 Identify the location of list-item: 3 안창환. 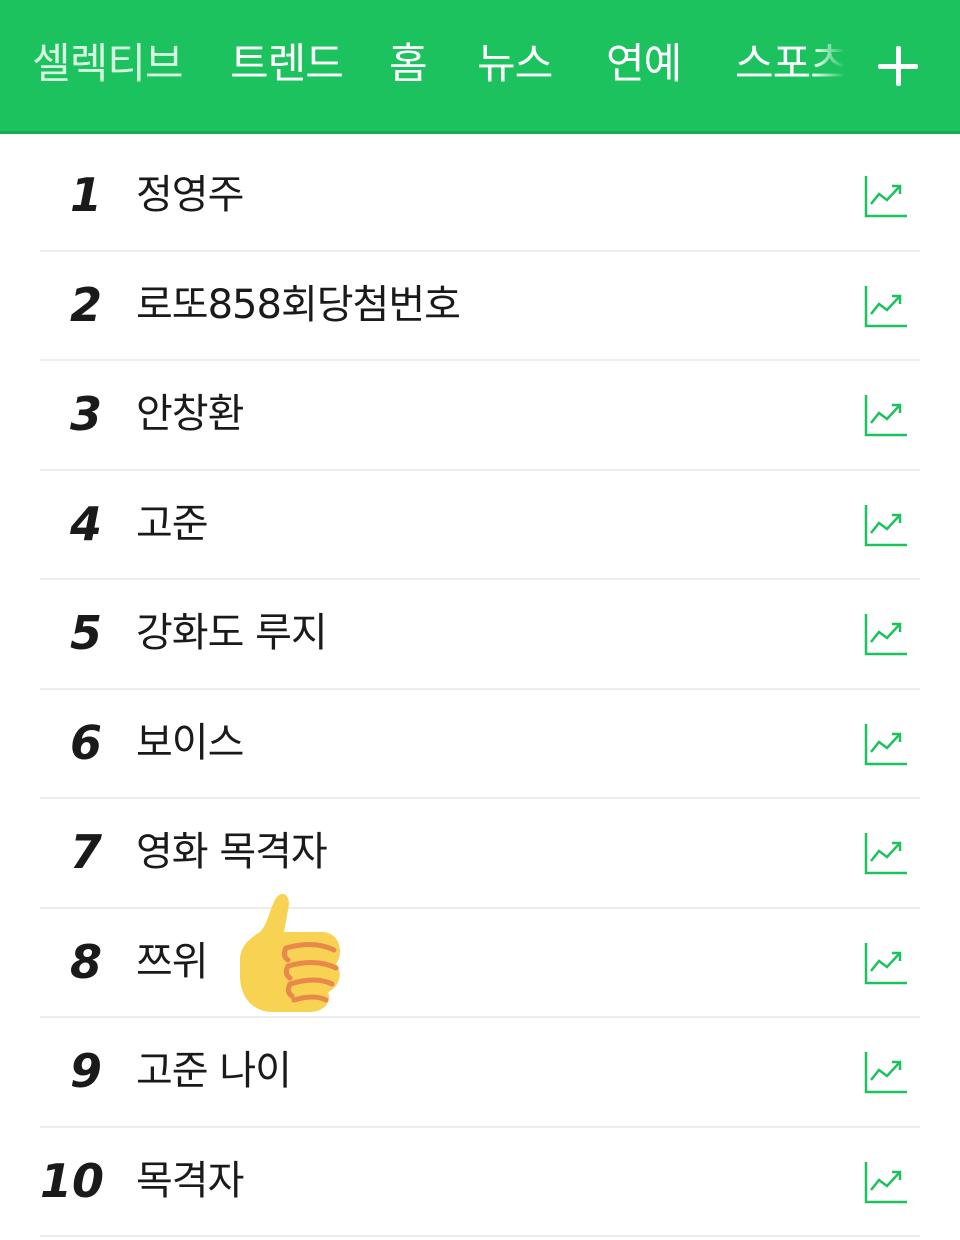
(480, 416).